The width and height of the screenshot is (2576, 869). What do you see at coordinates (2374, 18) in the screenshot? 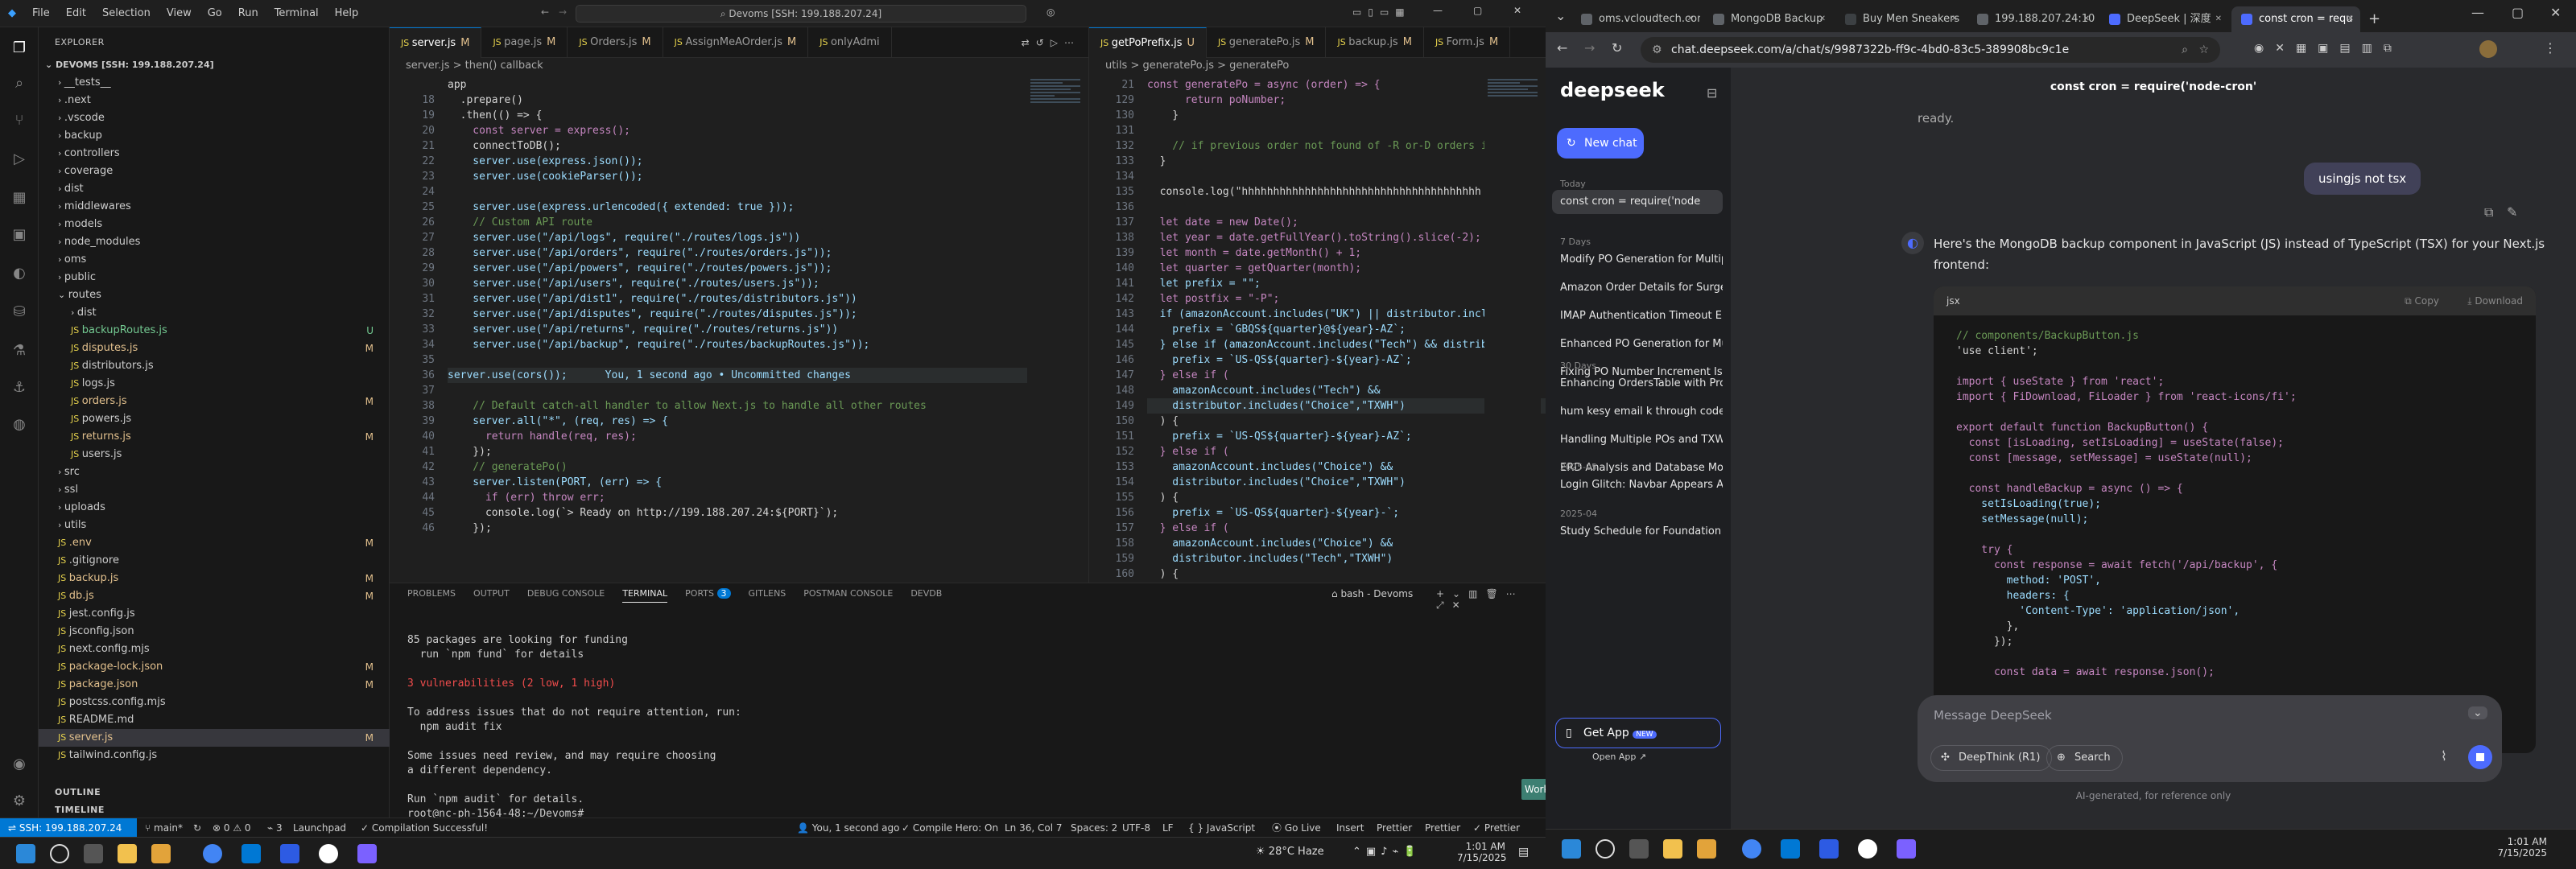
I see `new-tab-icon: +` at bounding box center [2374, 18].